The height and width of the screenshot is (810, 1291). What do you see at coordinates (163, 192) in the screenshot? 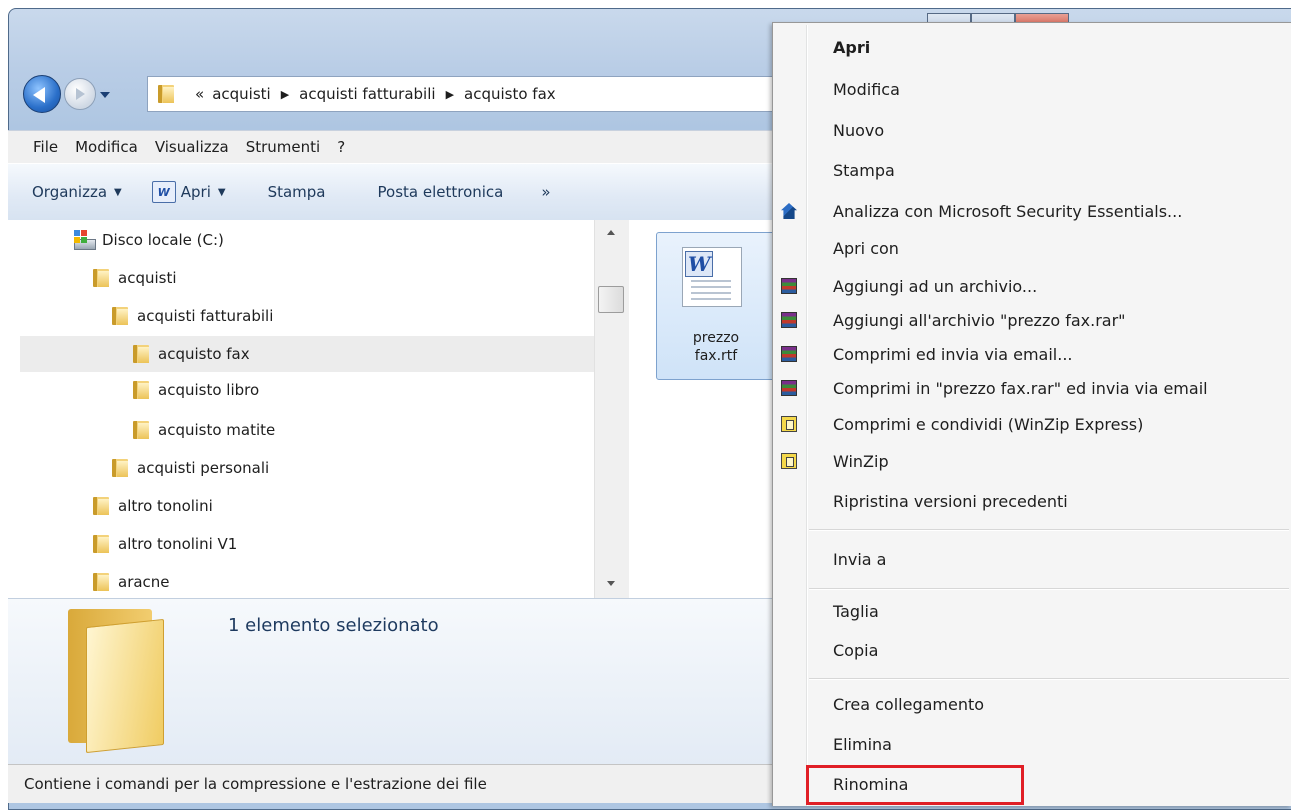
I see `word-app-icon: W` at bounding box center [163, 192].